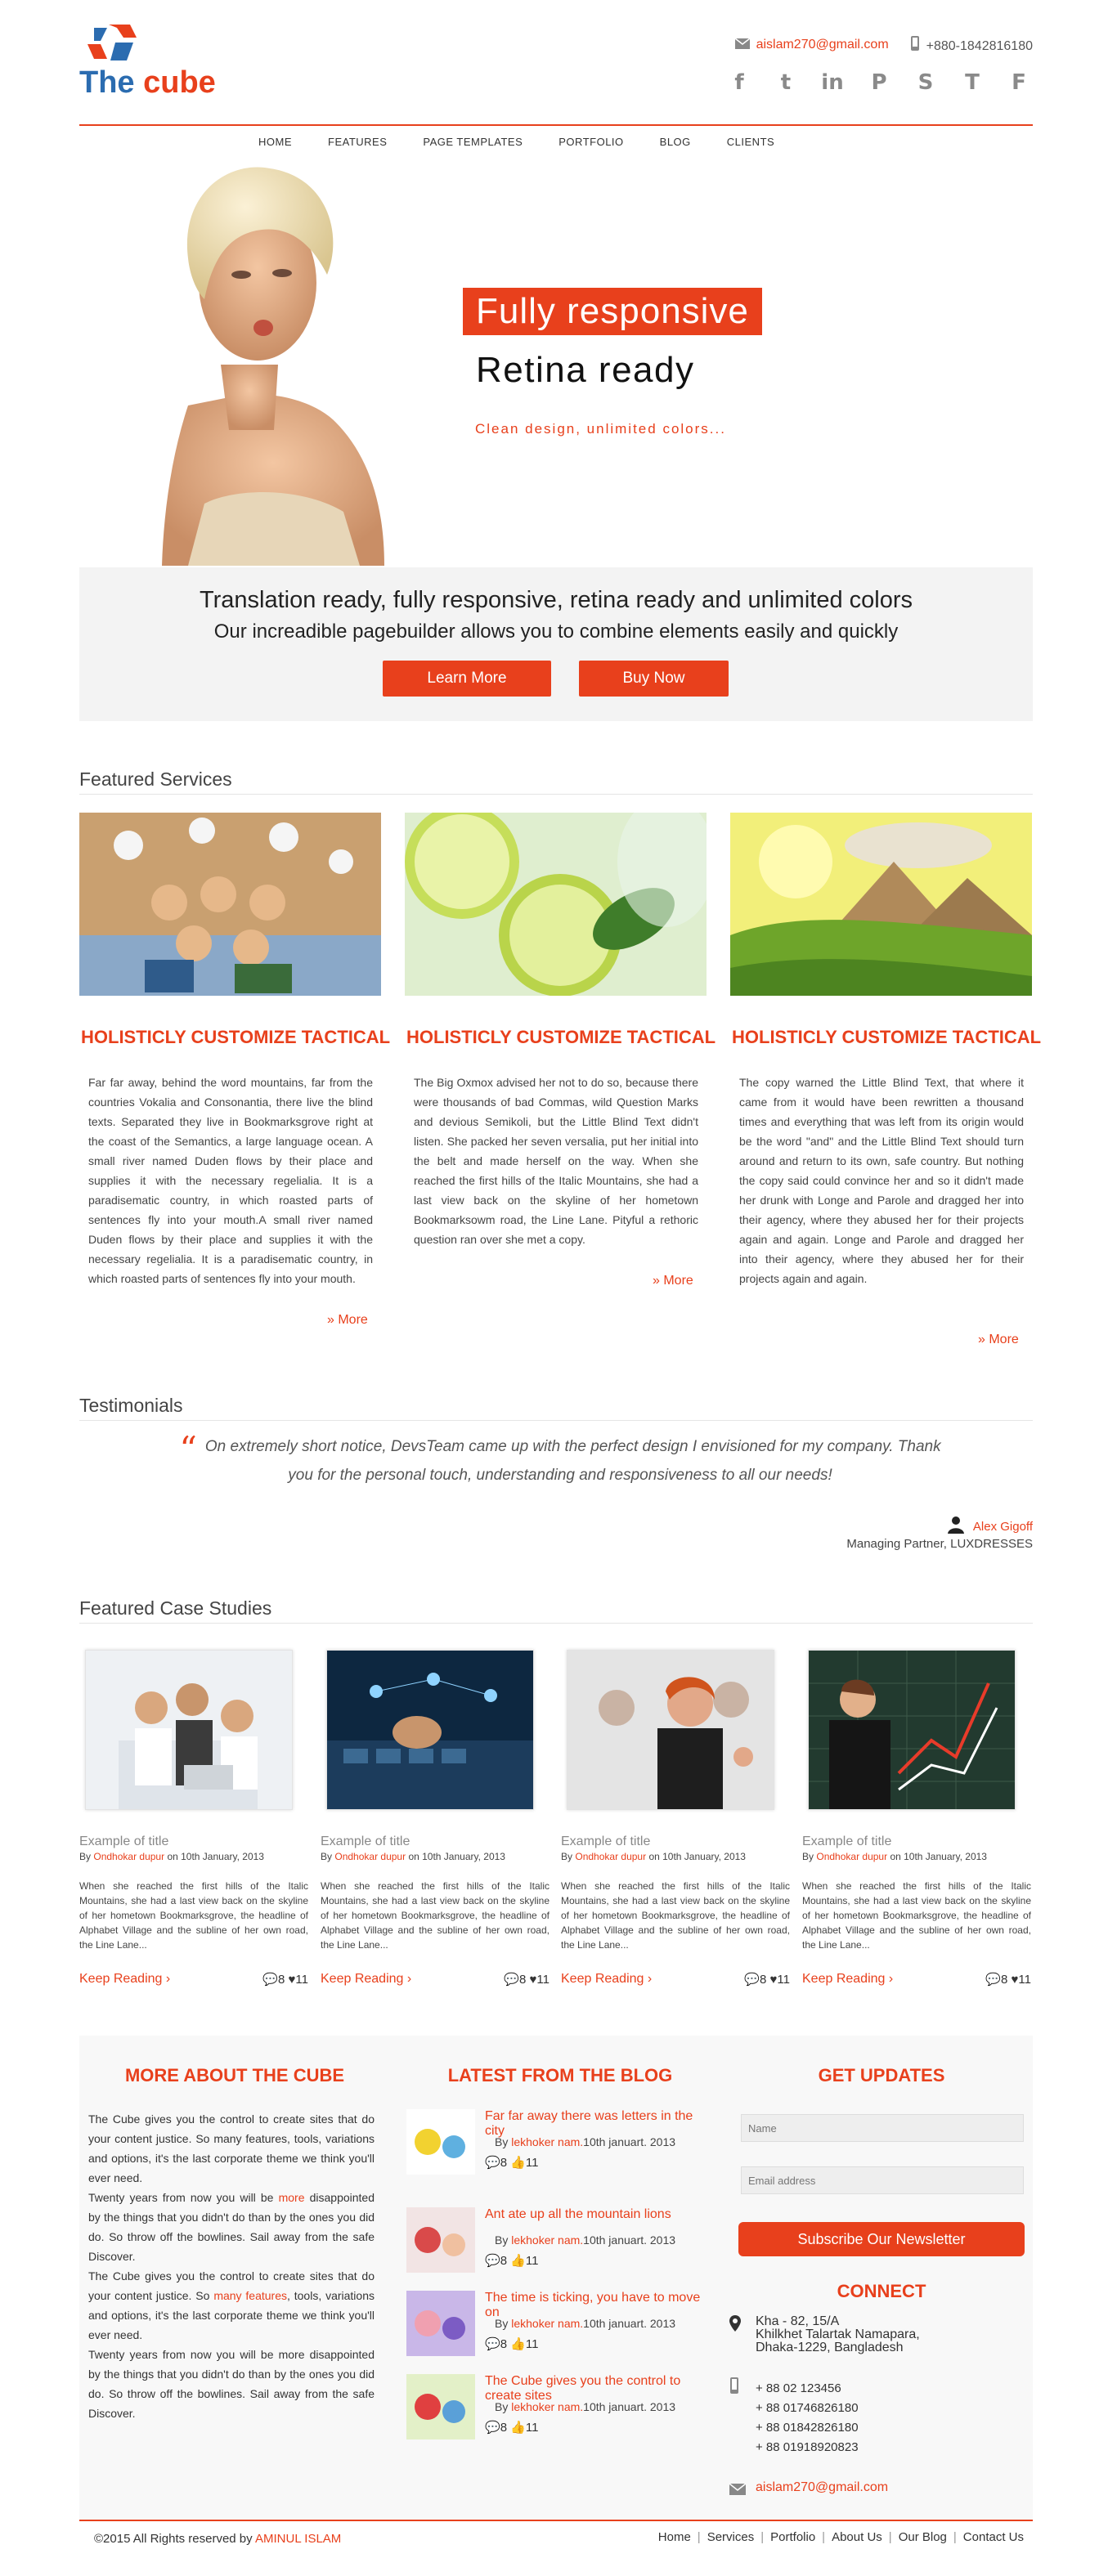 This screenshot has width=1117, height=2576. What do you see at coordinates (972, 45) in the screenshot?
I see `header-phone: +880-1842816180` at bounding box center [972, 45].